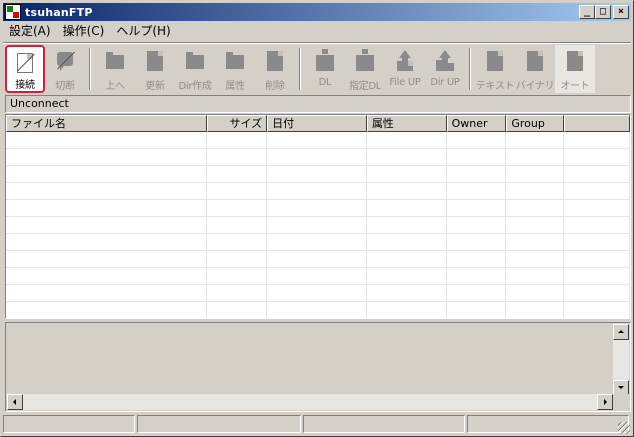  What do you see at coordinates (143, 31) in the screenshot?
I see `menu-help: ヘルプ(H)` at bounding box center [143, 31].